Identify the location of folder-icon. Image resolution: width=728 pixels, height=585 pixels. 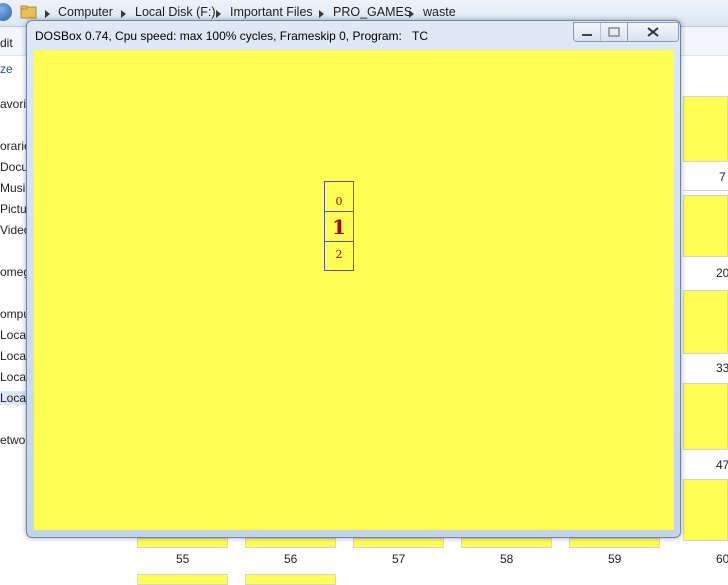
(28, 12).